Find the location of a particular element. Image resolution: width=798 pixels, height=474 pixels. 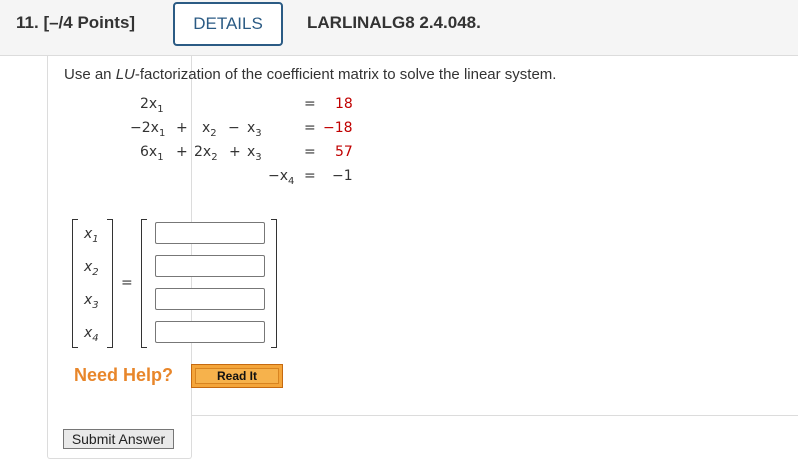

submit-answer-button: Submit Answer is located at coordinates (118, 439).